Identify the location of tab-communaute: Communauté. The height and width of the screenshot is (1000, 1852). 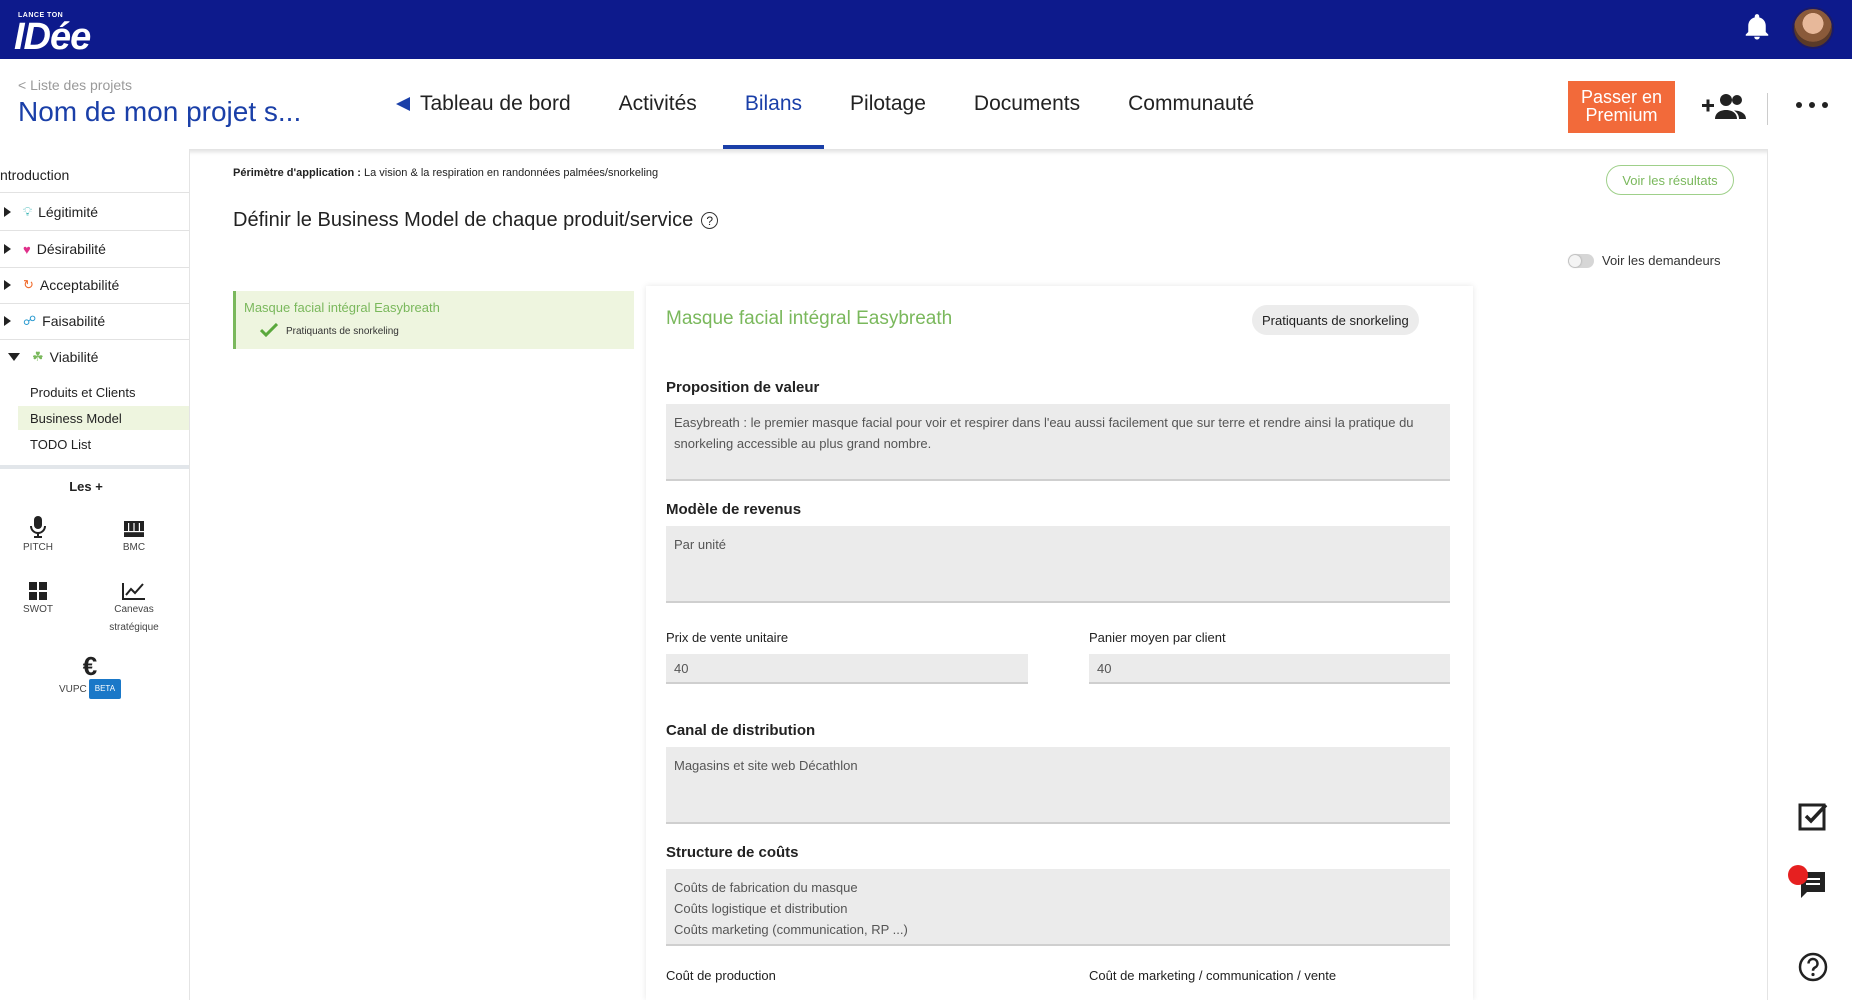
(1191, 104).